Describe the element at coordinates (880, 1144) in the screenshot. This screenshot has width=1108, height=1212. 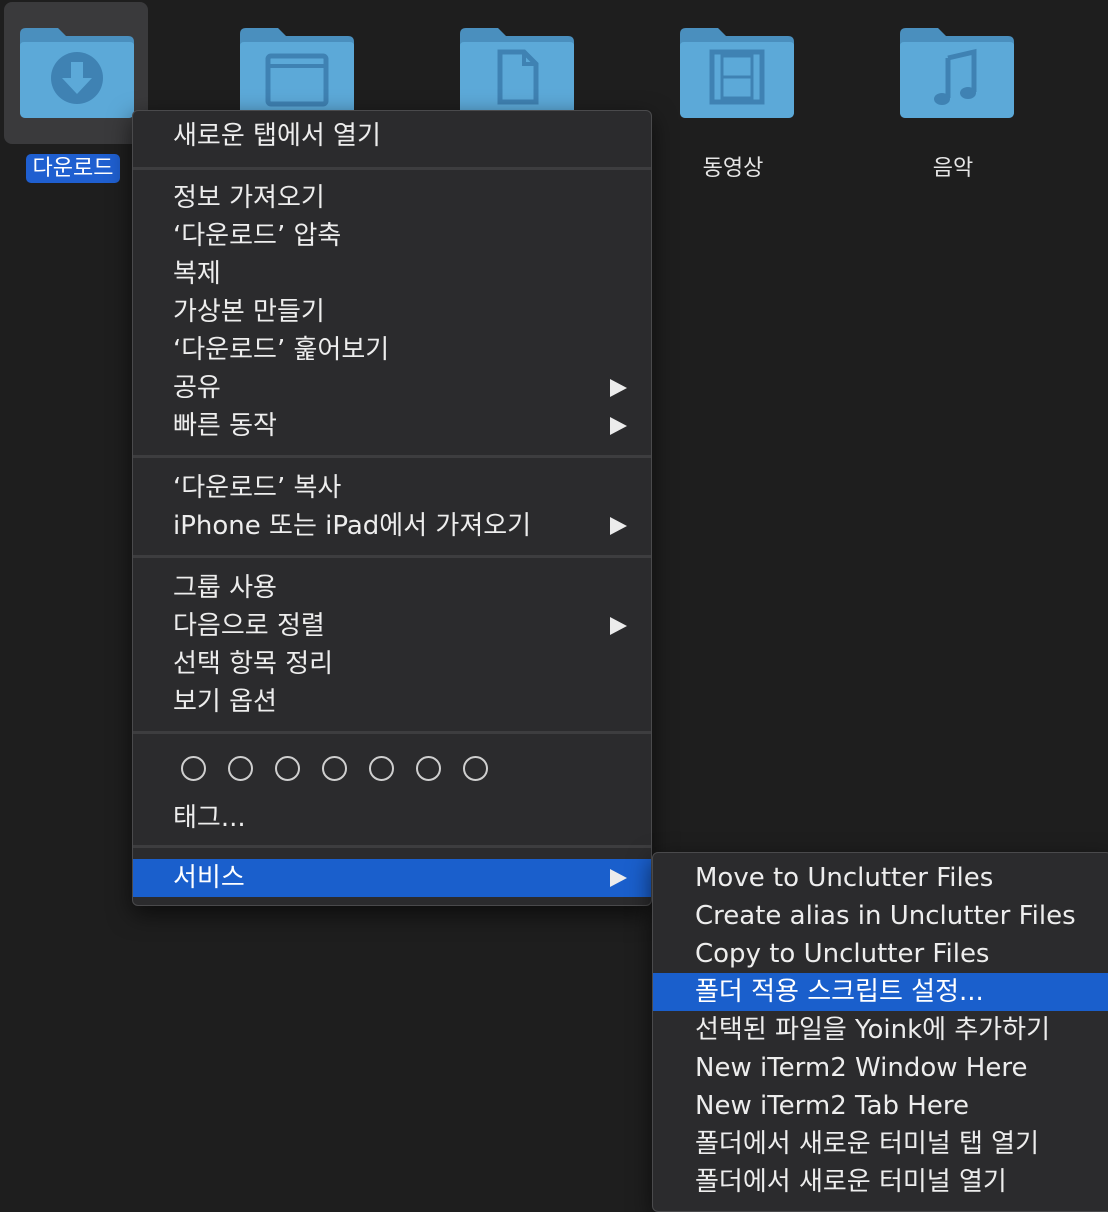
I see `service-new-terminal-tab: 폴더에서 새로운 터미널 탭 열기` at that location.